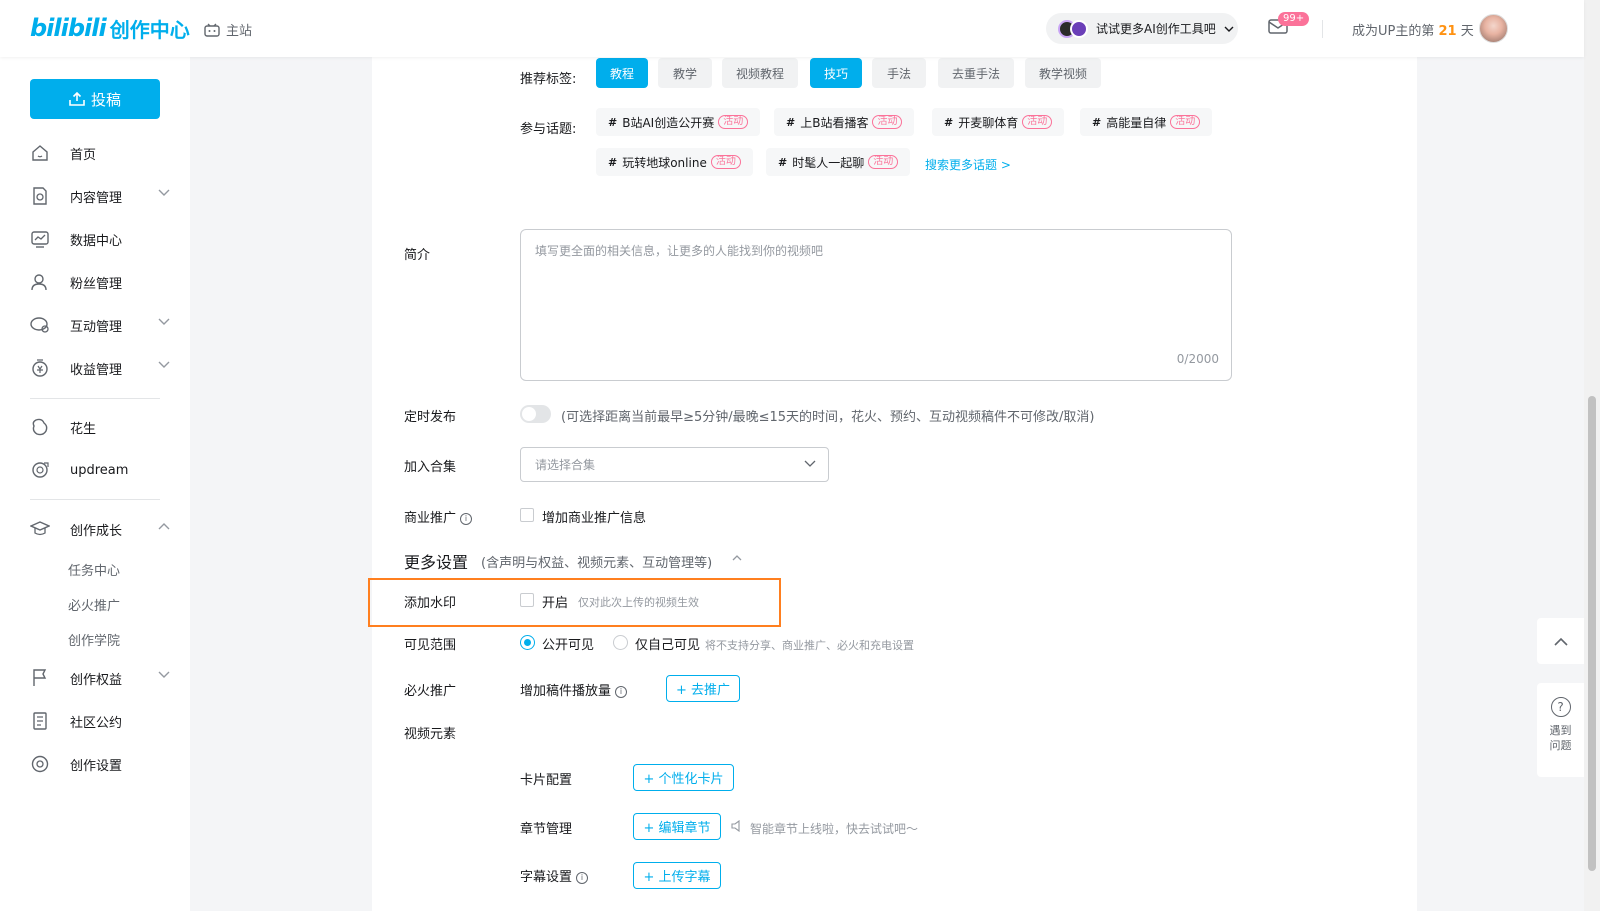 The width and height of the screenshot is (1600, 911). What do you see at coordinates (565, 465) in the screenshot?
I see `collection-placeholder: 请选择合集` at bounding box center [565, 465].